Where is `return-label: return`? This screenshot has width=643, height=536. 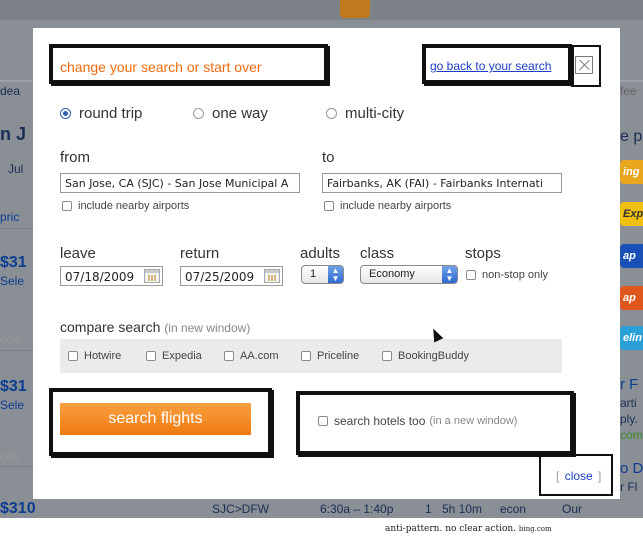 return-label: return is located at coordinates (200, 253).